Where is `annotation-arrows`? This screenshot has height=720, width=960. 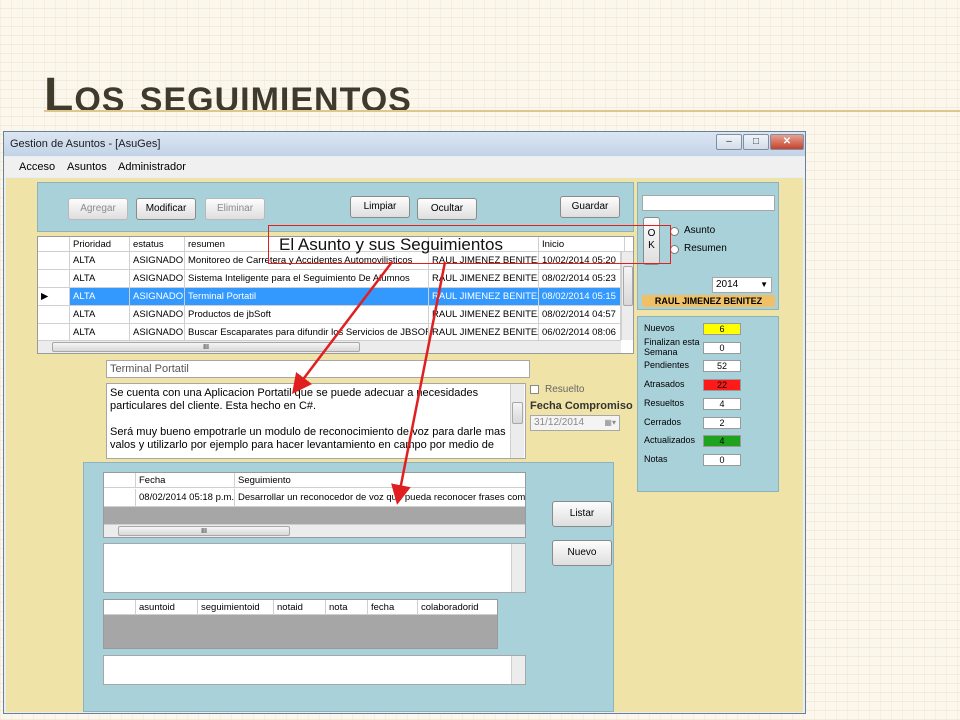 annotation-arrows is located at coordinates (369, 383).